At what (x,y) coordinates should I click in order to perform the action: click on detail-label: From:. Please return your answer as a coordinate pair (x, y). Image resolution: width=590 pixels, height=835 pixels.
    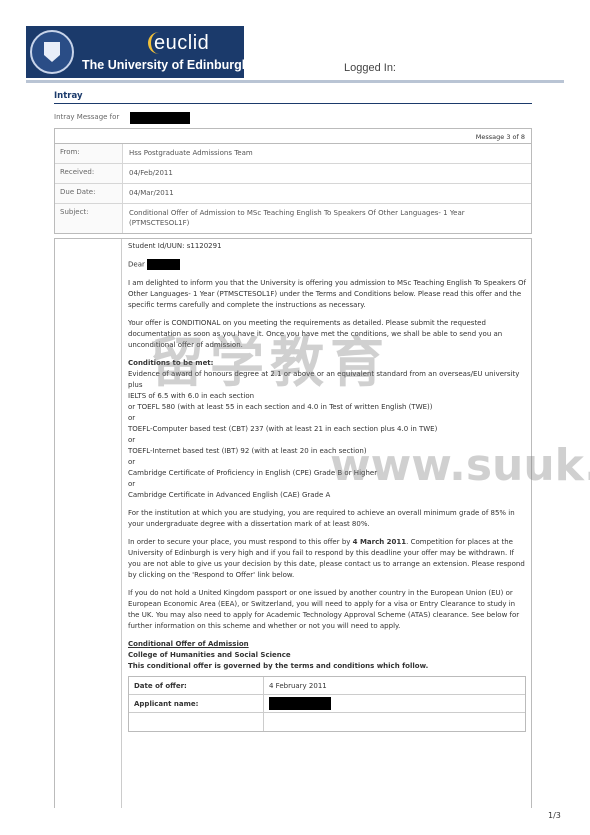
    Looking at the image, I should click on (89, 153).